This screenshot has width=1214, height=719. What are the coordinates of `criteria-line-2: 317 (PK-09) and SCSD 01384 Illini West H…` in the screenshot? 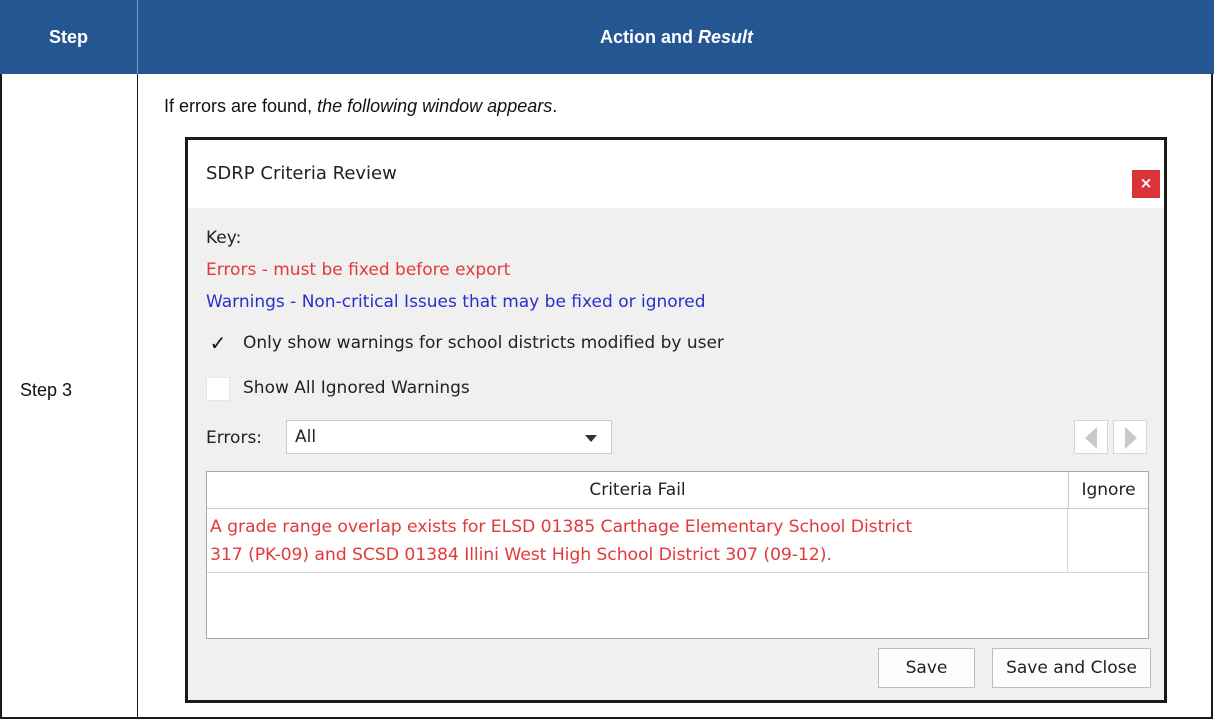 It's located at (521, 555).